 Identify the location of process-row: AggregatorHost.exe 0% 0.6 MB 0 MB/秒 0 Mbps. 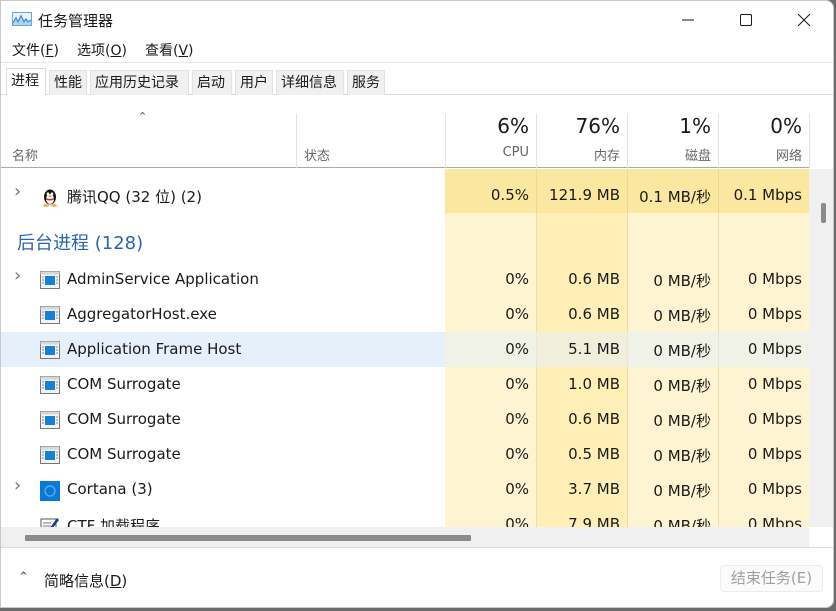
(405, 314).